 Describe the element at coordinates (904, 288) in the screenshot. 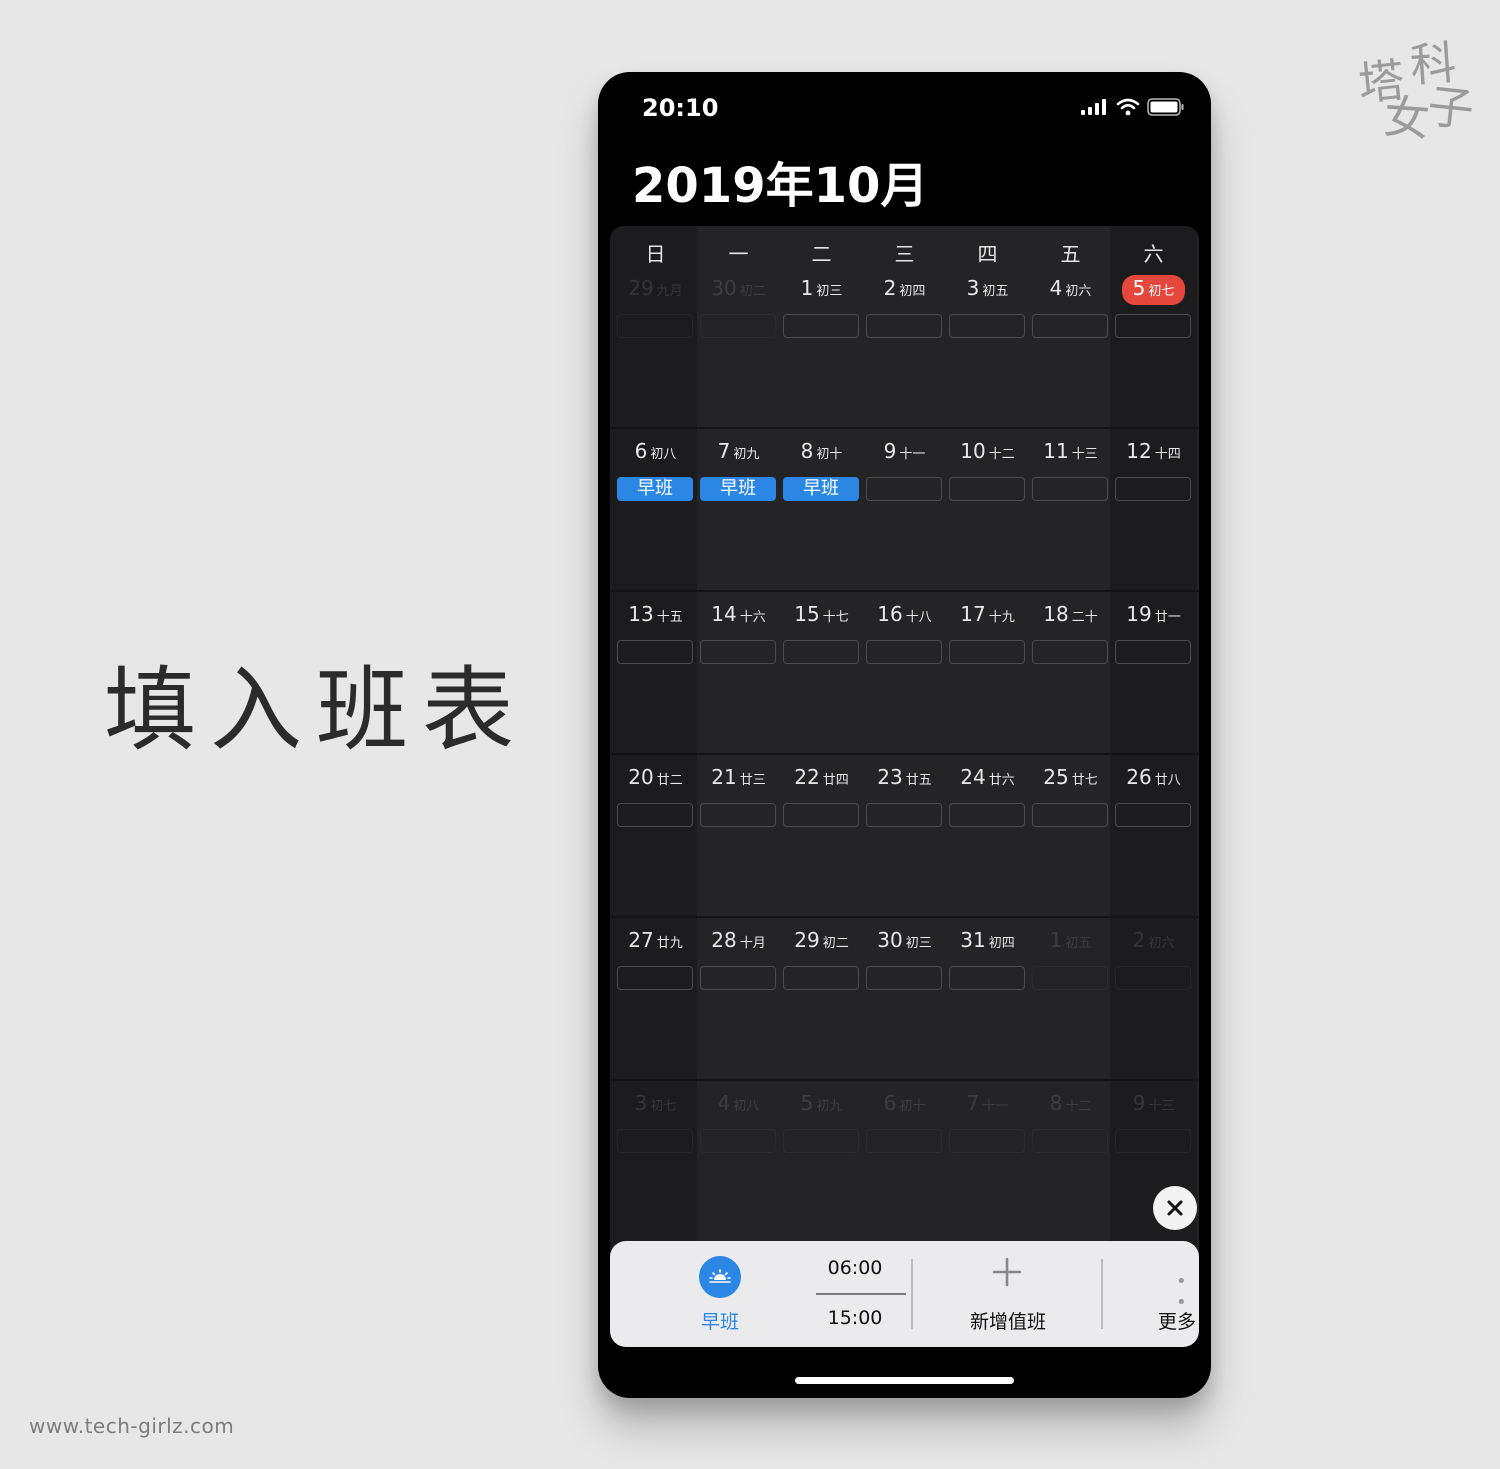

I see `date-cell: 2 初四` at that location.